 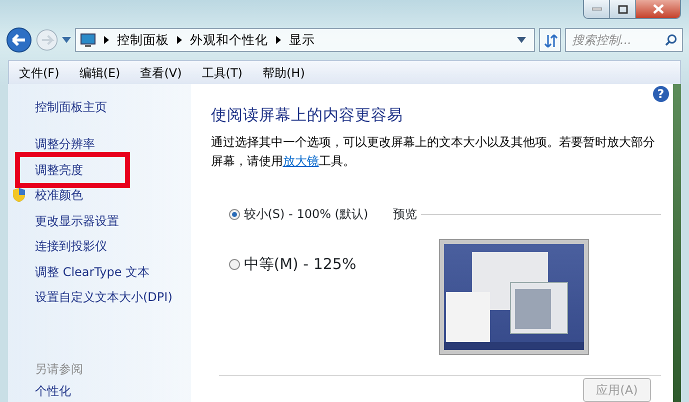 I want to click on sidebar-link: 连接到投影仪, so click(x=71, y=246).